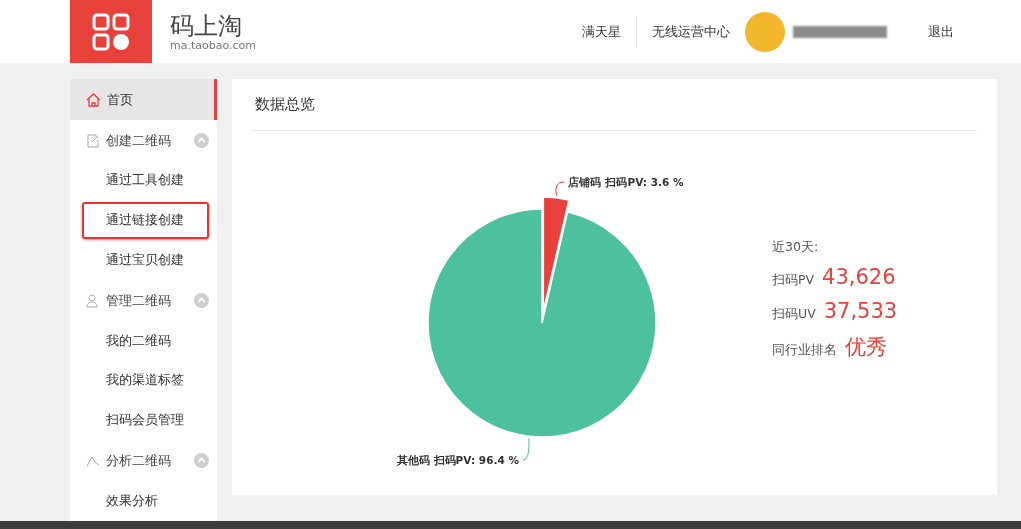 This screenshot has height=529, width=1021. What do you see at coordinates (794, 314) in the screenshot?
I see `stat-label: 扫码UV` at bounding box center [794, 314].